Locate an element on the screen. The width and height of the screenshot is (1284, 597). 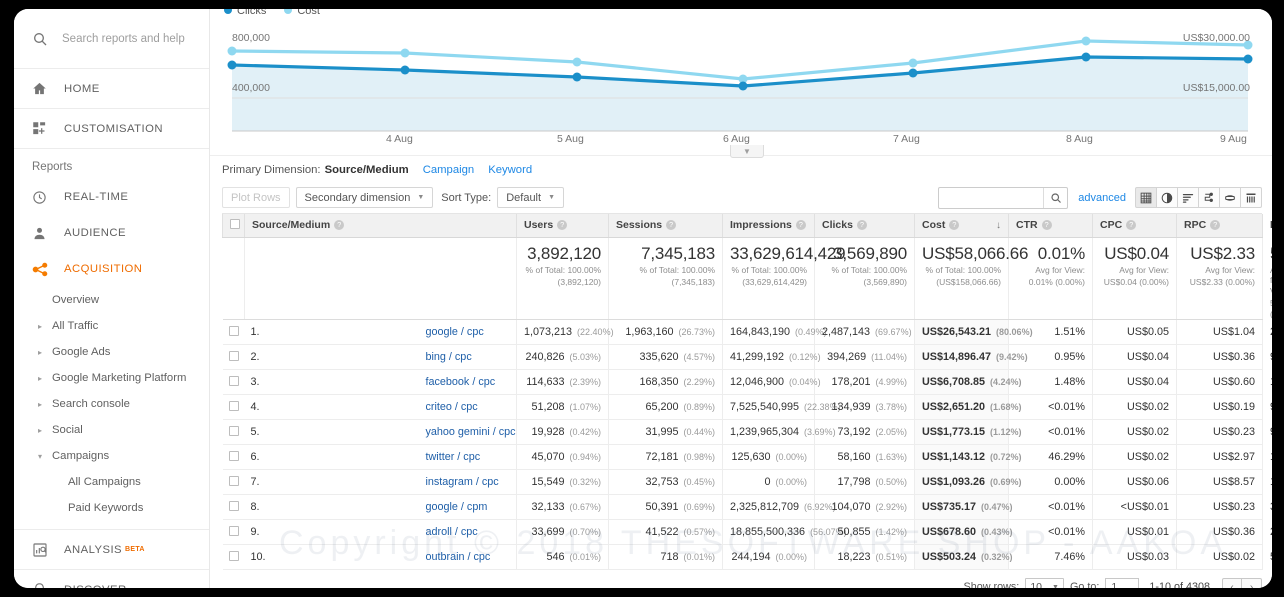
row-dimension: outbrain / cpc is located at coordinates (469, 557).